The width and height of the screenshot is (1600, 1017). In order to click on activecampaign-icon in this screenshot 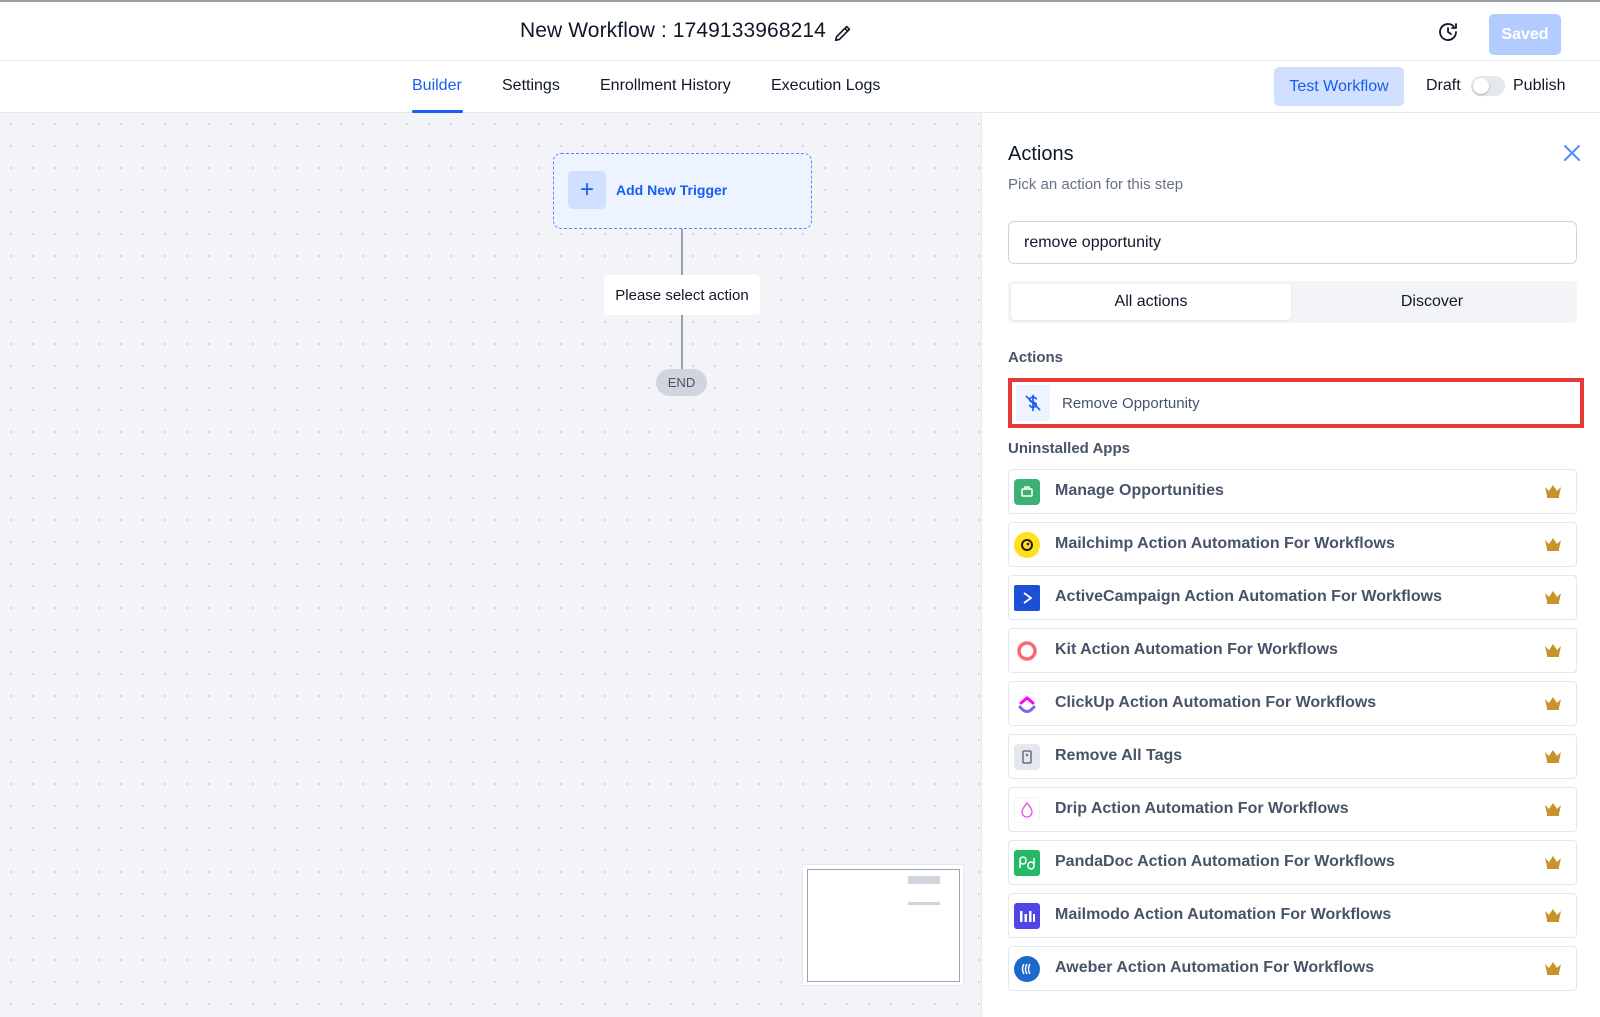, I will do `click(1027, 598)`.